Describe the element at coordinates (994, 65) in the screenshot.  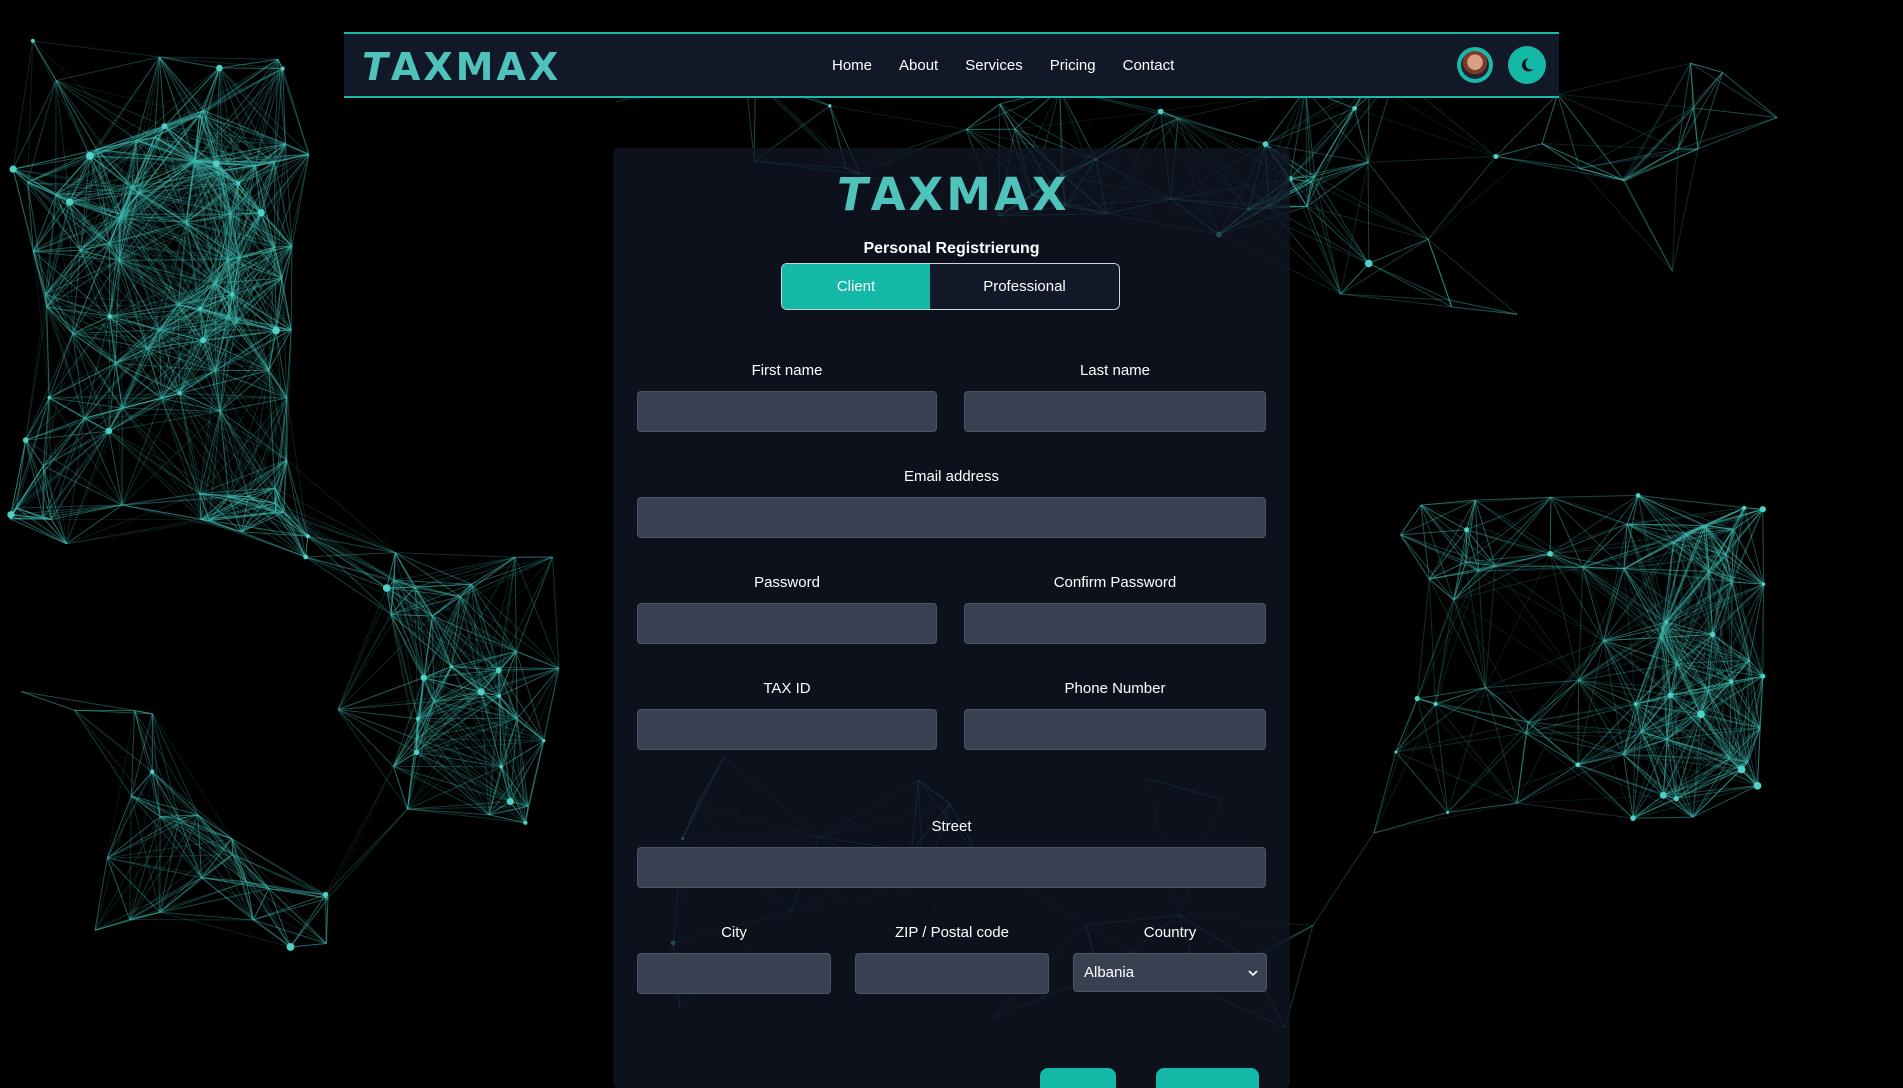
I see `nav-link-services: Services` at that location.